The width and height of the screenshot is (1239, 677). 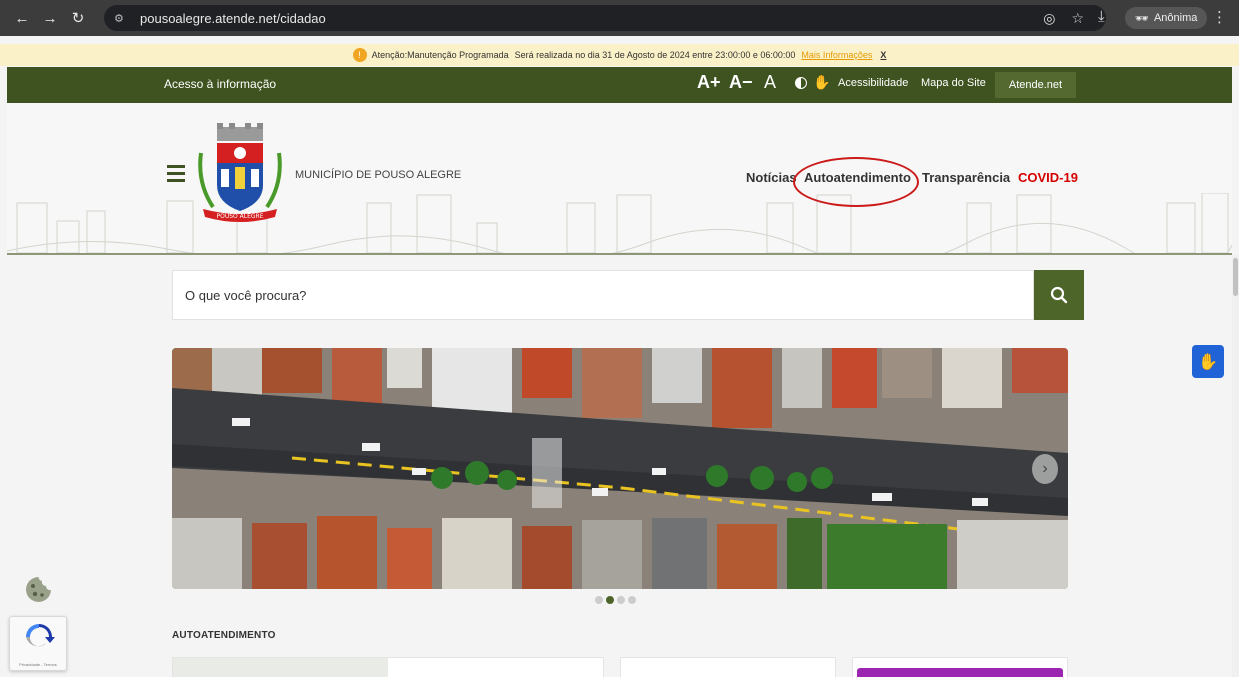 I want to click on nav-covid: COVID-19, so click(x=1048, y=177).